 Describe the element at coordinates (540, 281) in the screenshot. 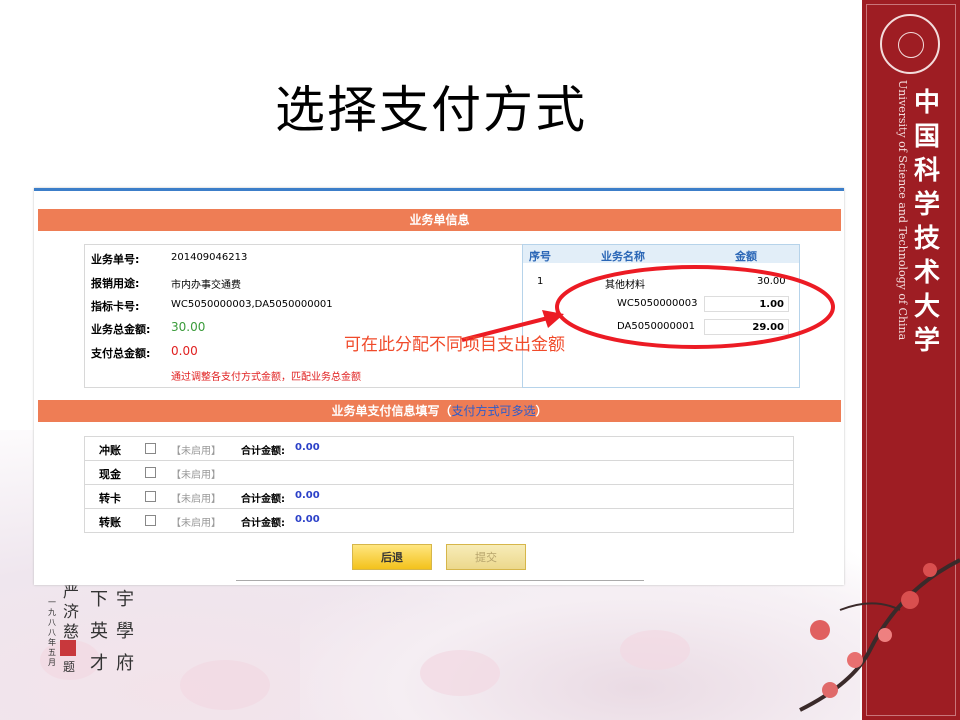

I see `item-no: 1` at that location.